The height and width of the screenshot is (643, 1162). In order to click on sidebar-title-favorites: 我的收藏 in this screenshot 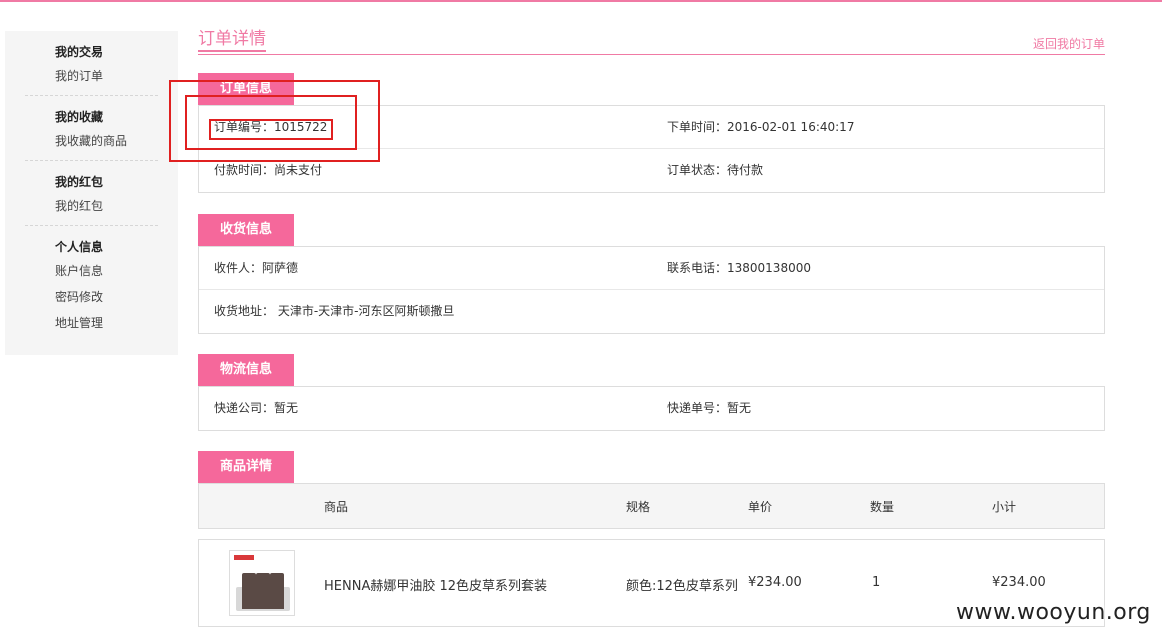, I will do `click(79, 117)`.